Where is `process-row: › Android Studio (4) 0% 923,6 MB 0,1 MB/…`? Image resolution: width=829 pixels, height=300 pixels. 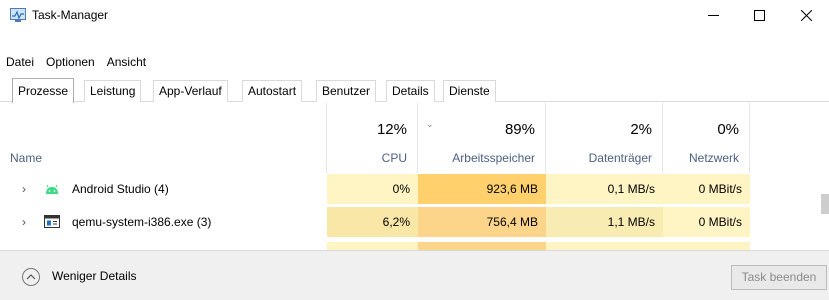 process-row: › Android Studio (4) 0% 923,6 MB 0,1 MB/… is located at coordinates (414, 189).